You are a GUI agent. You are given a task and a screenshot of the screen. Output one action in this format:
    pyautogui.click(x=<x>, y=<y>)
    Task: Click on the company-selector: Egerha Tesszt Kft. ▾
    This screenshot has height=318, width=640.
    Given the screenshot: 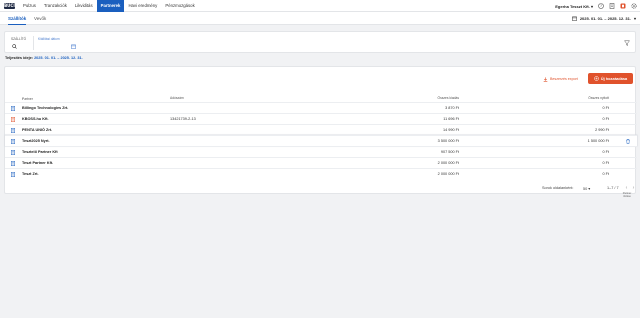 What is the action you would take?
    pyautogui.click(x=574, y=6)
    